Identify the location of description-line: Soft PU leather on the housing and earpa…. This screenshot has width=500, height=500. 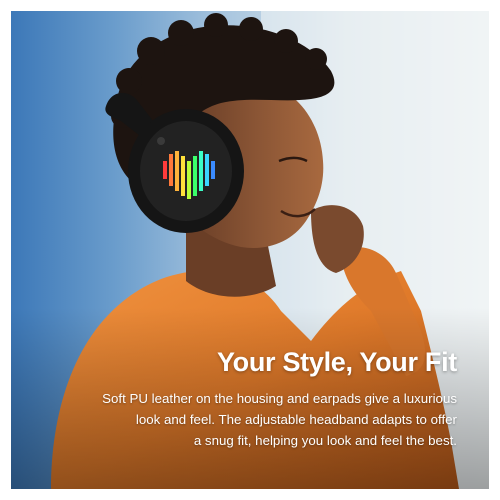
(279, 398).